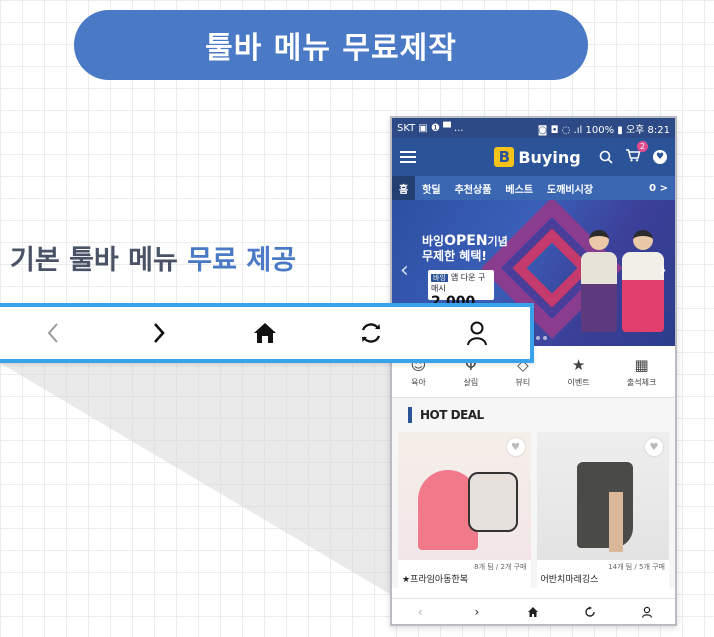 The image size is (714, 637). Describe the element at coordinates (452, 415) in the screenshot. I see `hotdeal-title: HOT DEAL` at that location.